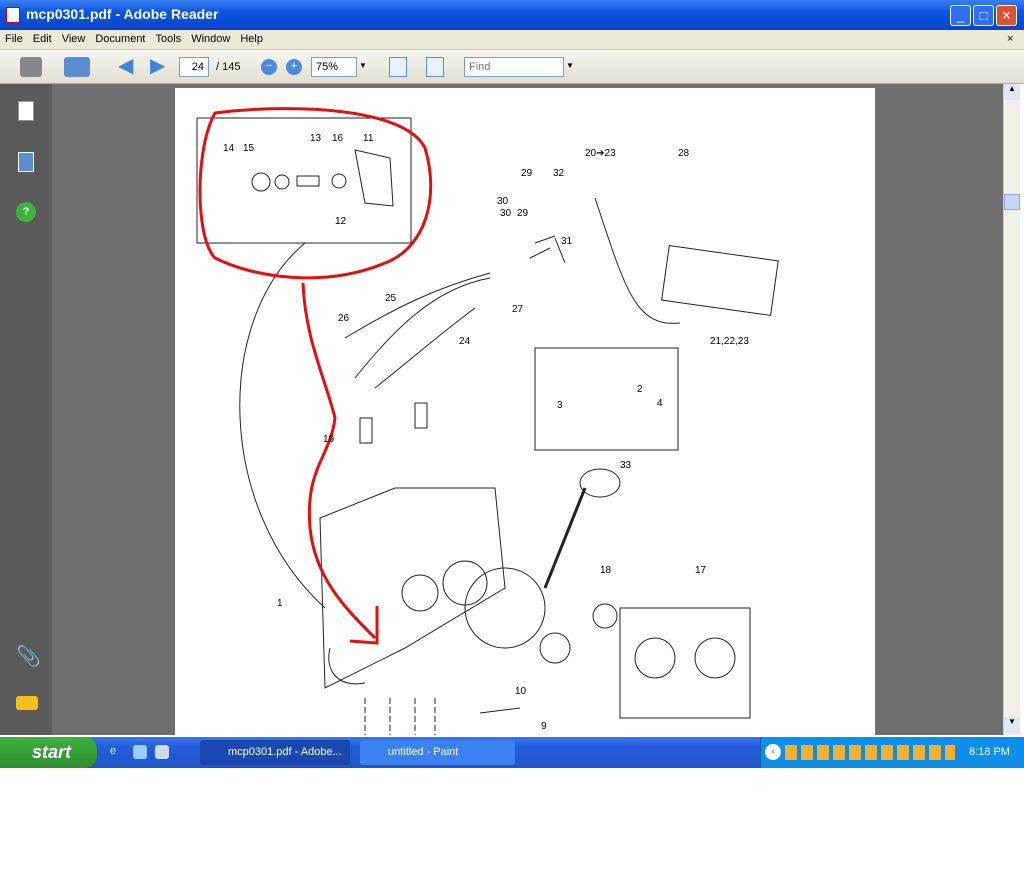 This screenshot has width=1024, height=894. Describe the element at coordinates (14, 37) in the screenshot. I see `menu-file: File` at that location.